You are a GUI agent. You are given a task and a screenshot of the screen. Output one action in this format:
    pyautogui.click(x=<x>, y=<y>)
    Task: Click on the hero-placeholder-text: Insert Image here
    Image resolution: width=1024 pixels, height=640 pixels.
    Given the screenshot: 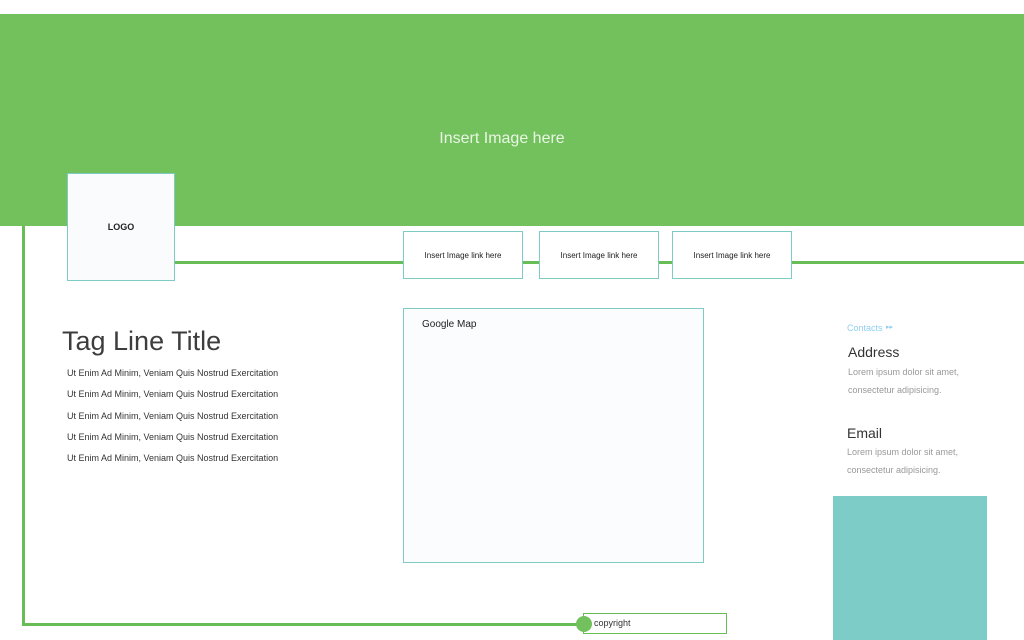 What is the action you would take?
    pyautogui.click(x=502, y=138)
    